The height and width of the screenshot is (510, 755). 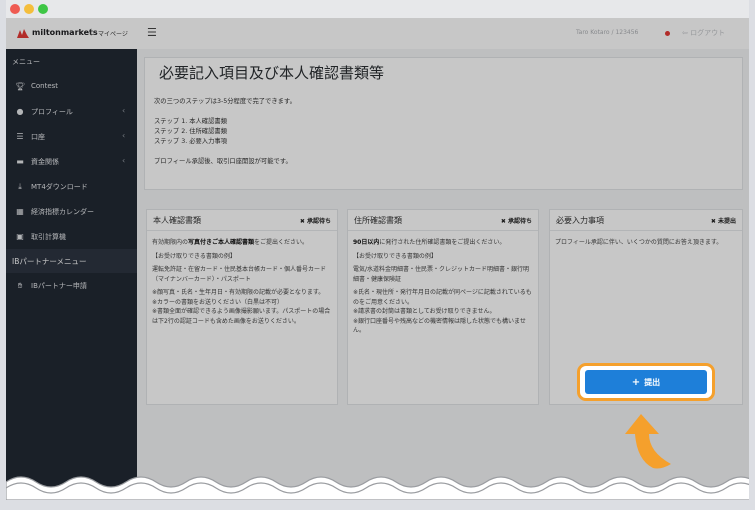 I want to click on submit-button: + 提出, so click(x=646, y=382).